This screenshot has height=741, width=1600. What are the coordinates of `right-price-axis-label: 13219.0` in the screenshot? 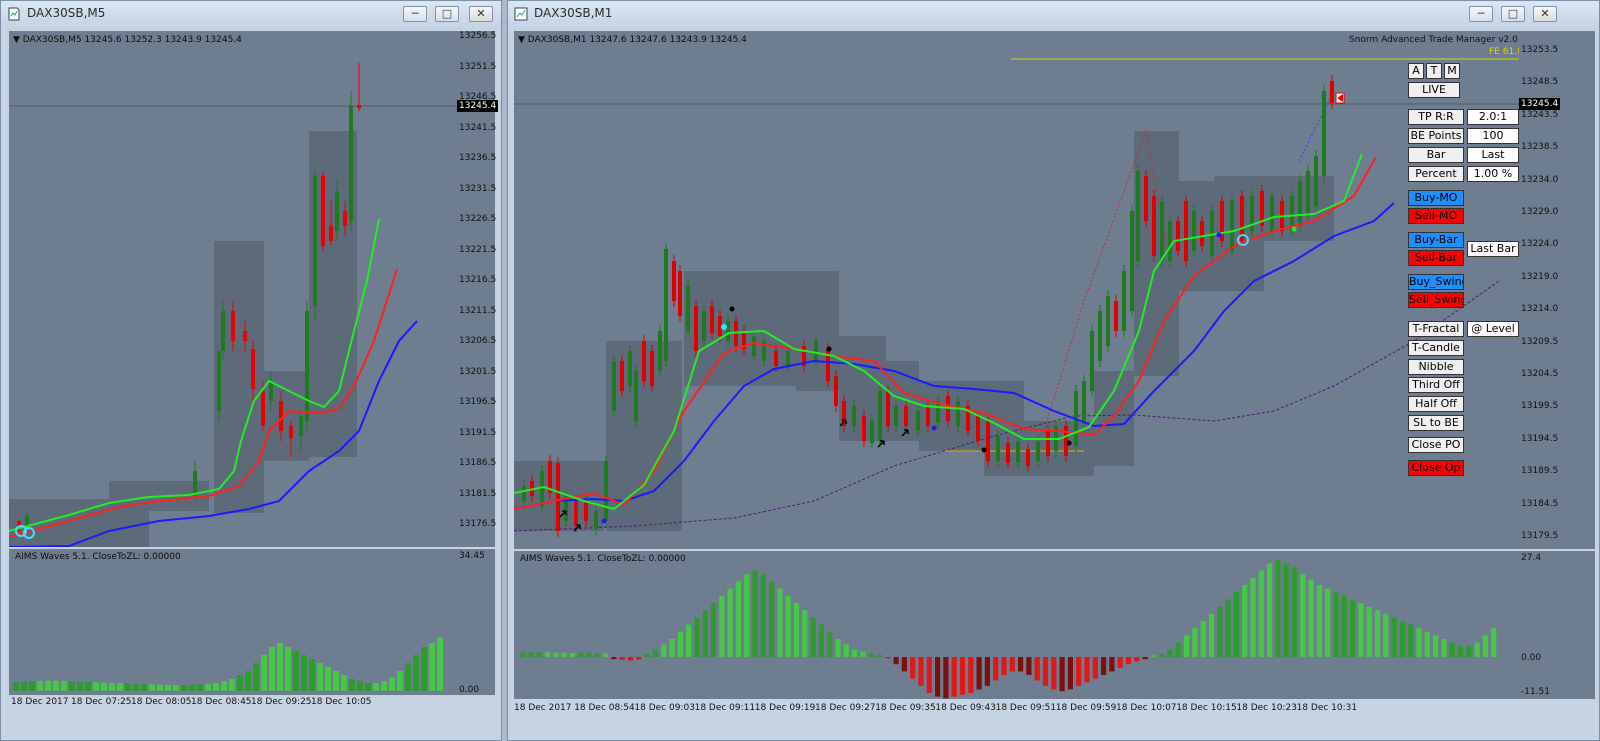 It's located at (1540, 276).